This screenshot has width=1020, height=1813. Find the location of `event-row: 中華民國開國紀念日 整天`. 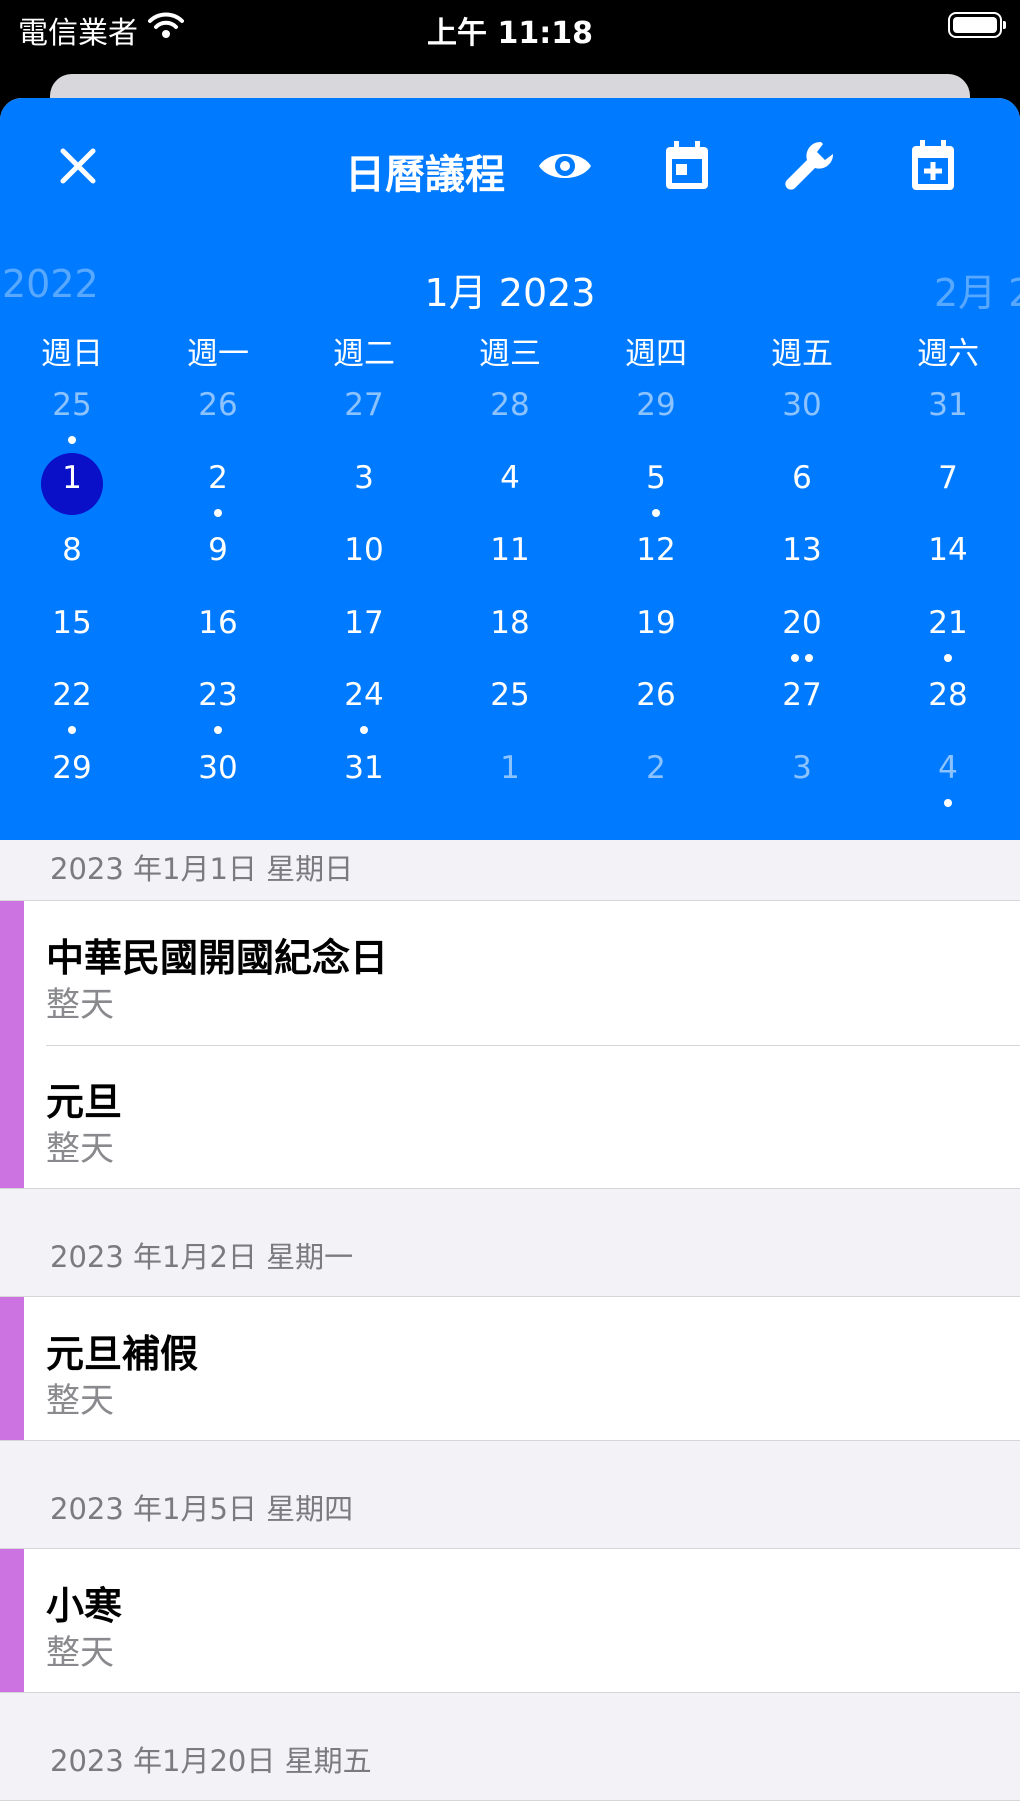

event-row: 中華民國開國紀念日 整天 is located at coordinates (533, 973).